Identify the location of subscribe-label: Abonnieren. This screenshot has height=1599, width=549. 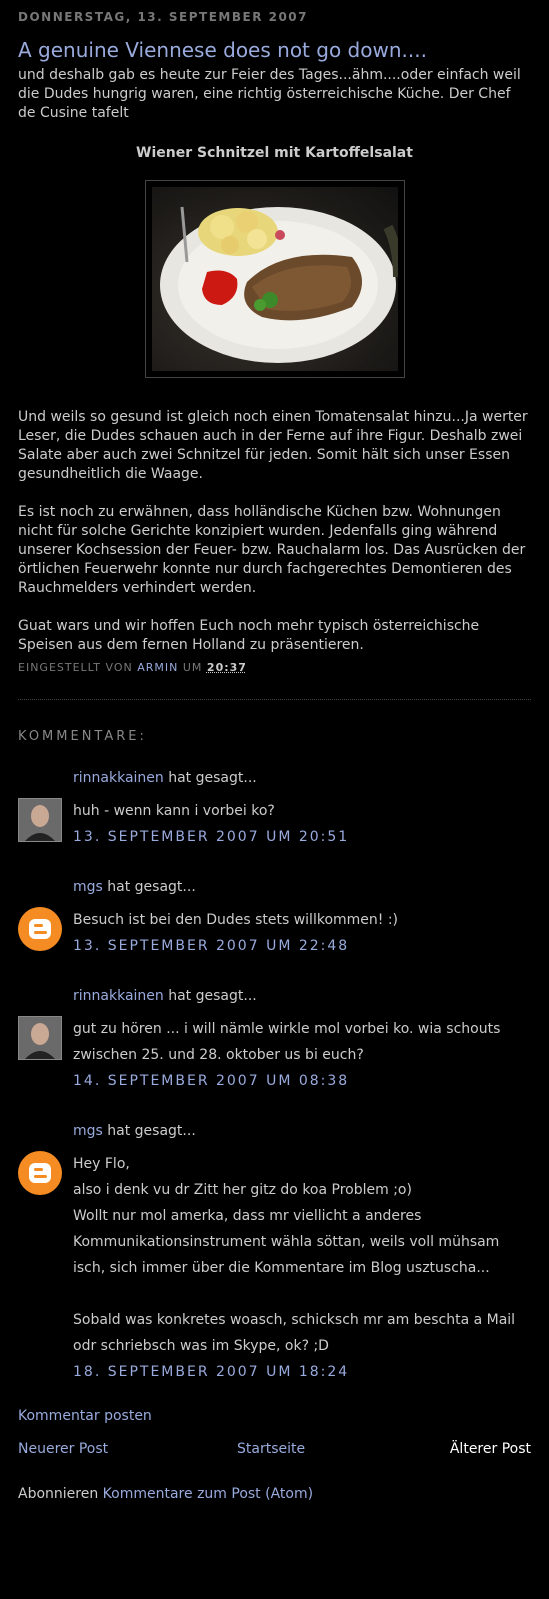
(58, 1494).